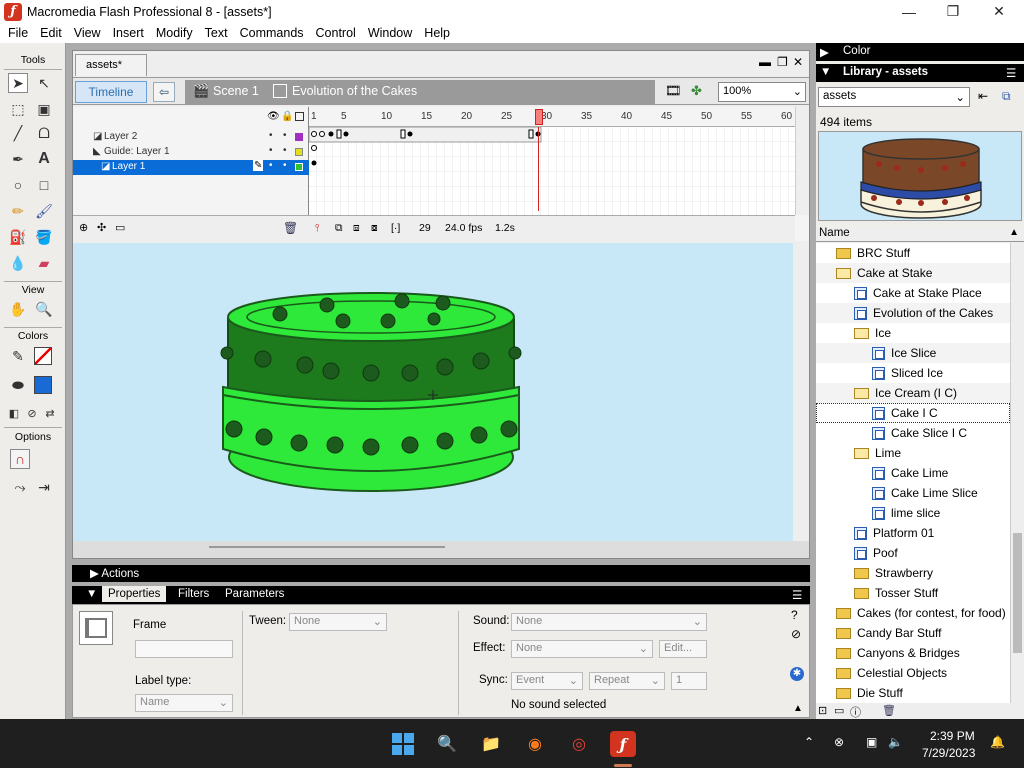 The height and width of the screenshot is (768, 1024). I want to click on library-item: Candy Bar Stuff, so click(913, 633).